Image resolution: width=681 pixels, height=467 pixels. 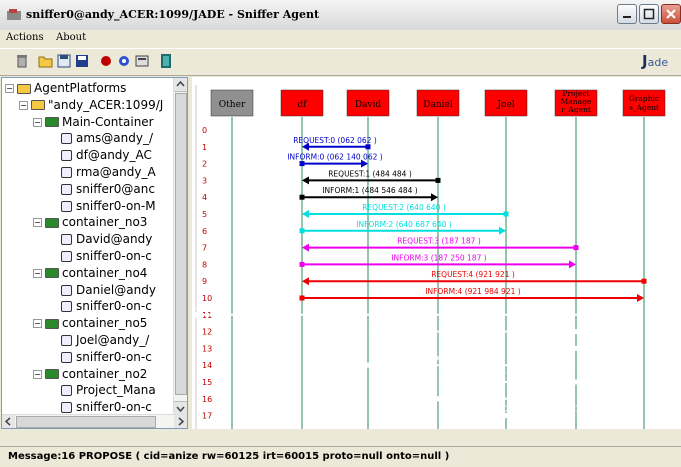 What do you see at coordinates (204, 147) in the screenshot?
I see `row-number: 1` at bounding box center [204, 147].